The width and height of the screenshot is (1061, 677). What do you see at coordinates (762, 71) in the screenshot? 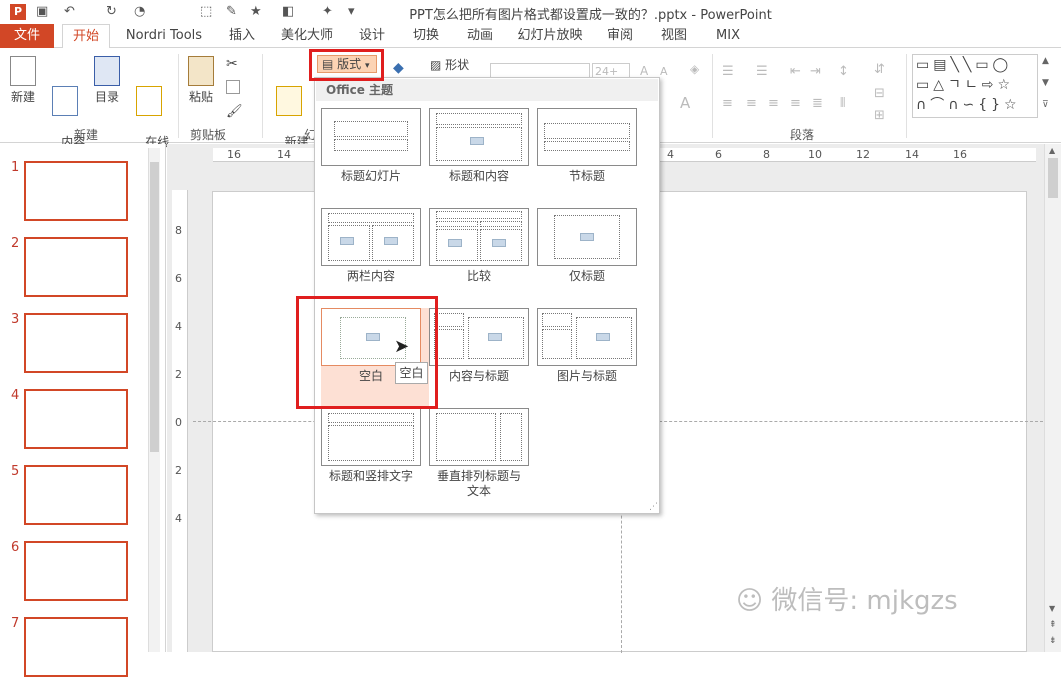
I see `numbering-icon: ☰` at bounding box center [762, 71].